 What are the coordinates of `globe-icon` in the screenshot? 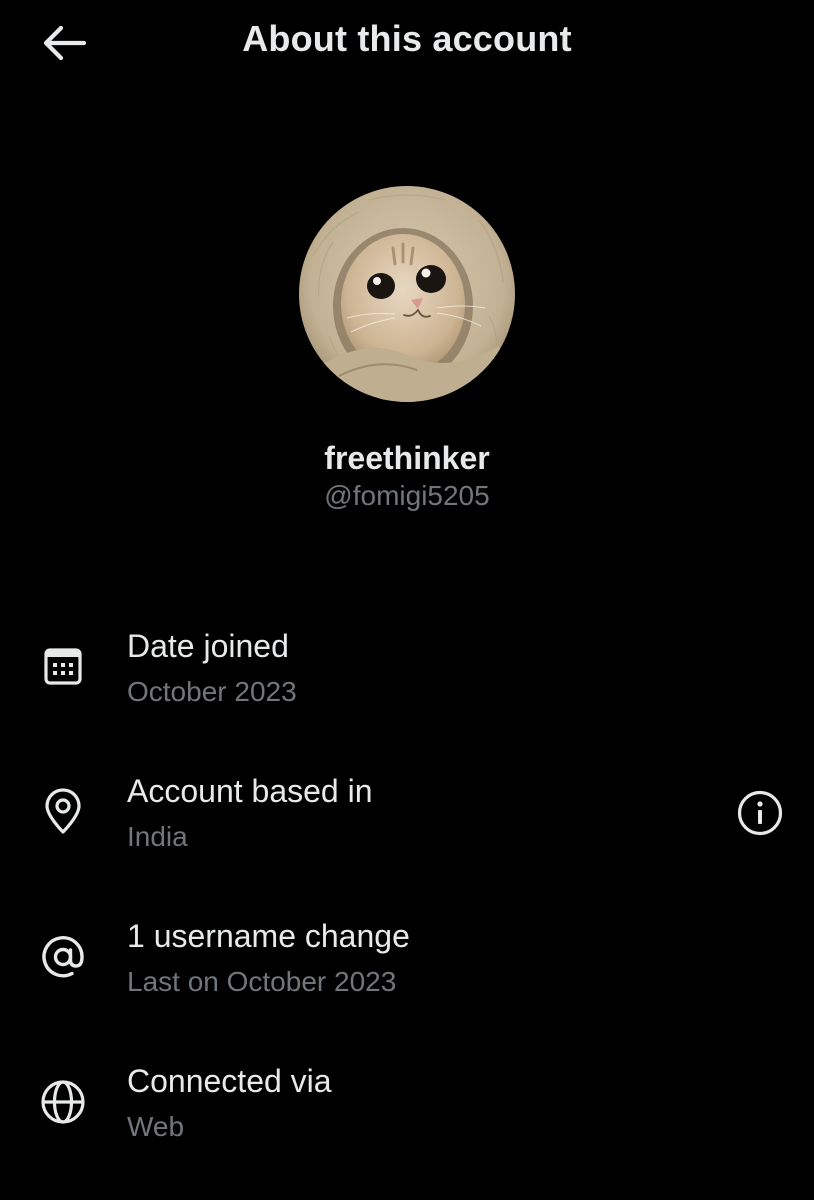 It's located at (63, 1102).